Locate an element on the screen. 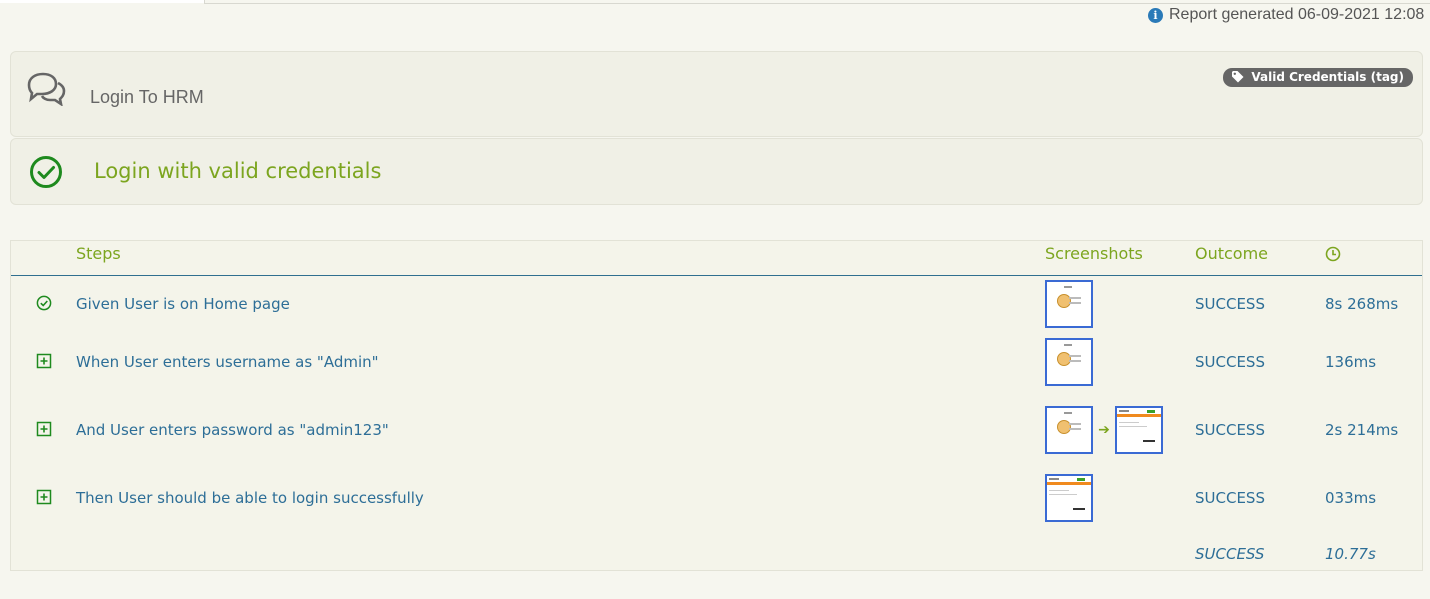 This screenshot has width=1430, height=599. report-generated-text: Report generated 06-09-2021 12:08 is located at coordinates (1297, 14).